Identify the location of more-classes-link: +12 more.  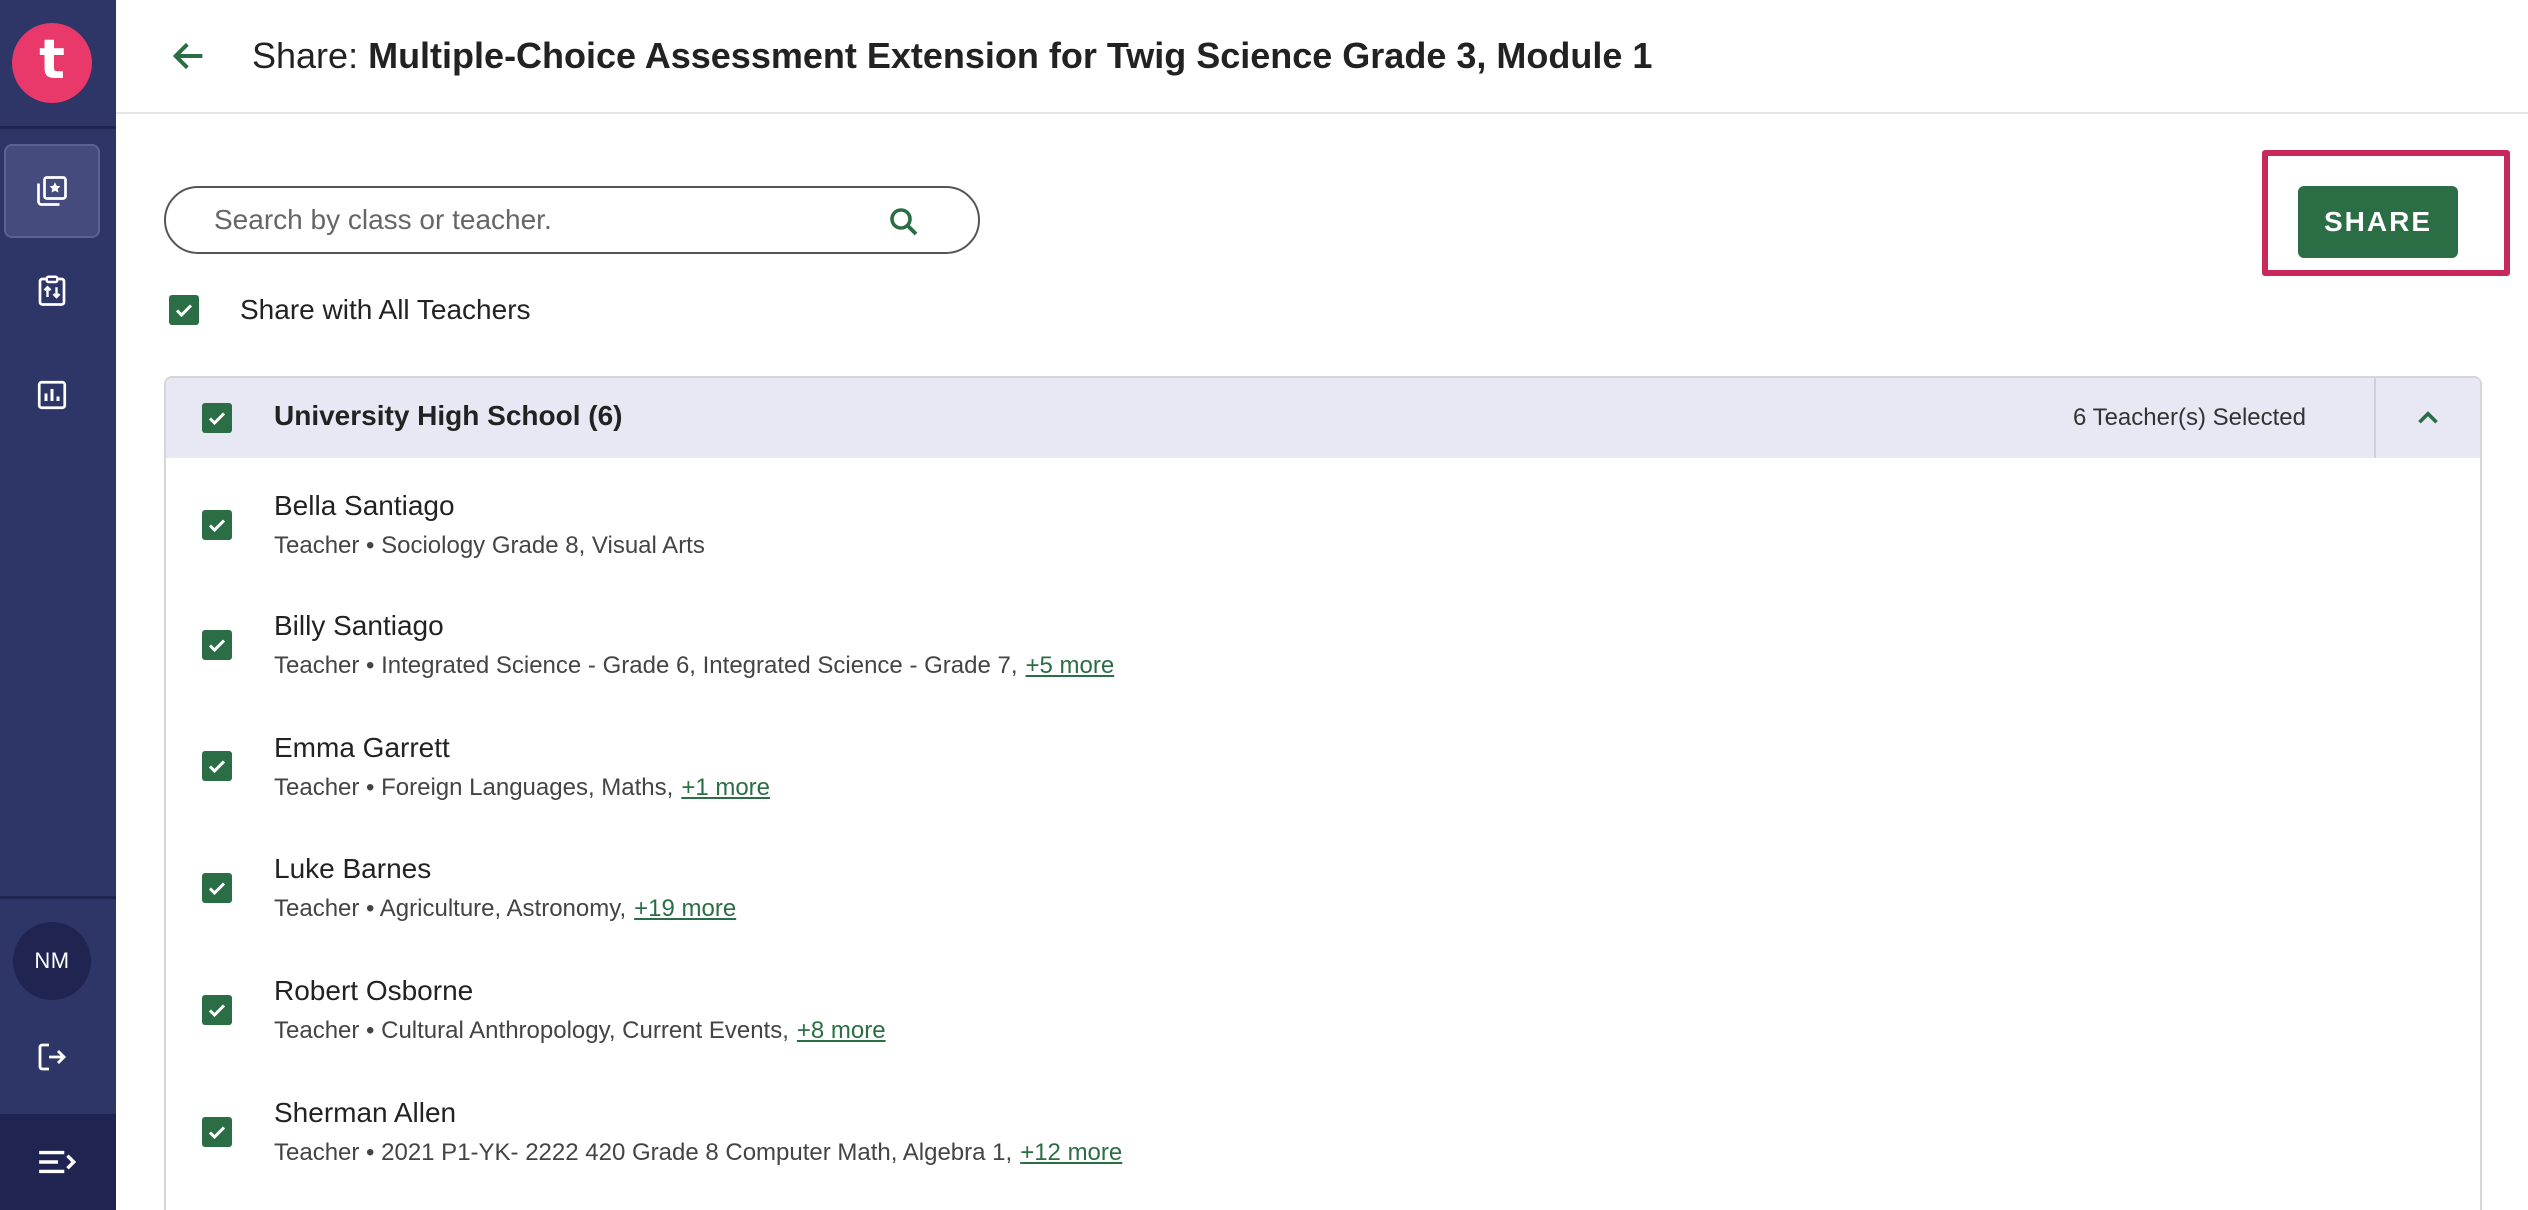
(1071, 1152).